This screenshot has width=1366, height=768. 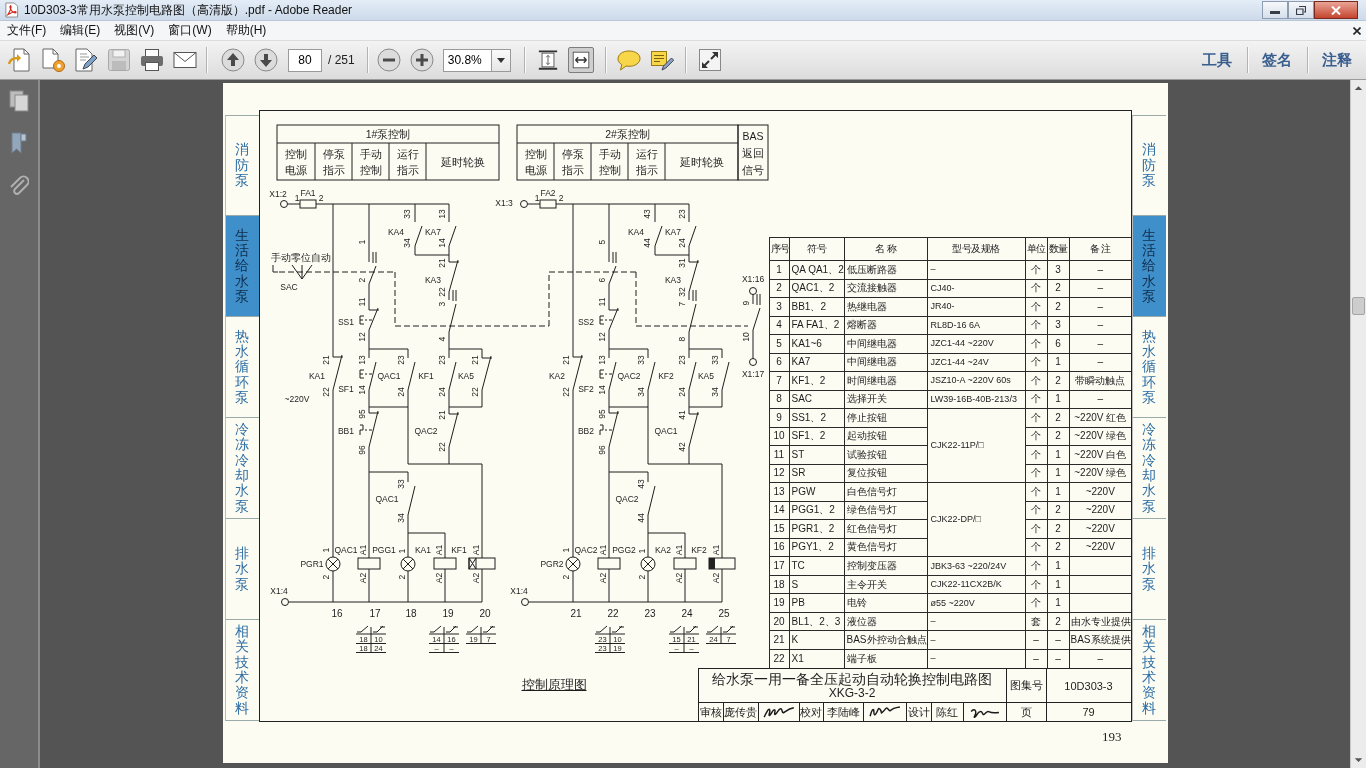 I want to click on restore-button, so click(x=1301, y=10).